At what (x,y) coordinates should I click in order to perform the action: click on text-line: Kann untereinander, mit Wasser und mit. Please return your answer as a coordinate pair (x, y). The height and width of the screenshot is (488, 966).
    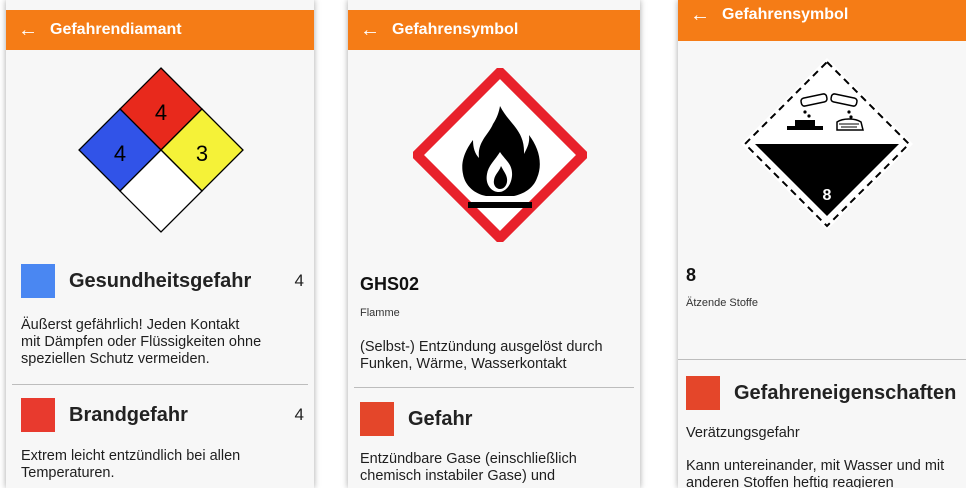
    Looking at the image, I should click on (815, 466).